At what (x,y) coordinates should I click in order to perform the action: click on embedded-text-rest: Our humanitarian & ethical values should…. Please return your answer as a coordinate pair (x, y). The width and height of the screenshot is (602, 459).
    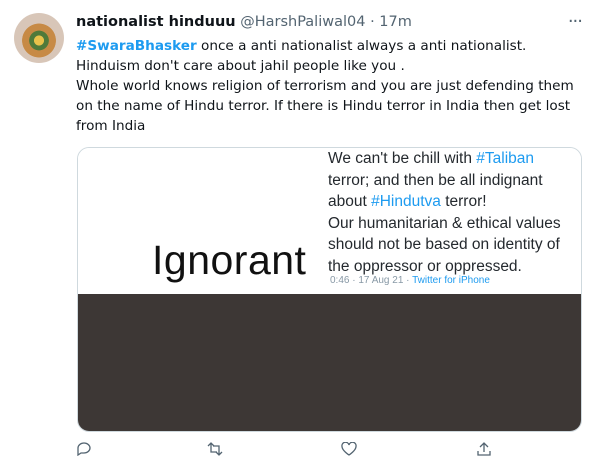
    Looking at the image, I should click on (444, 244).